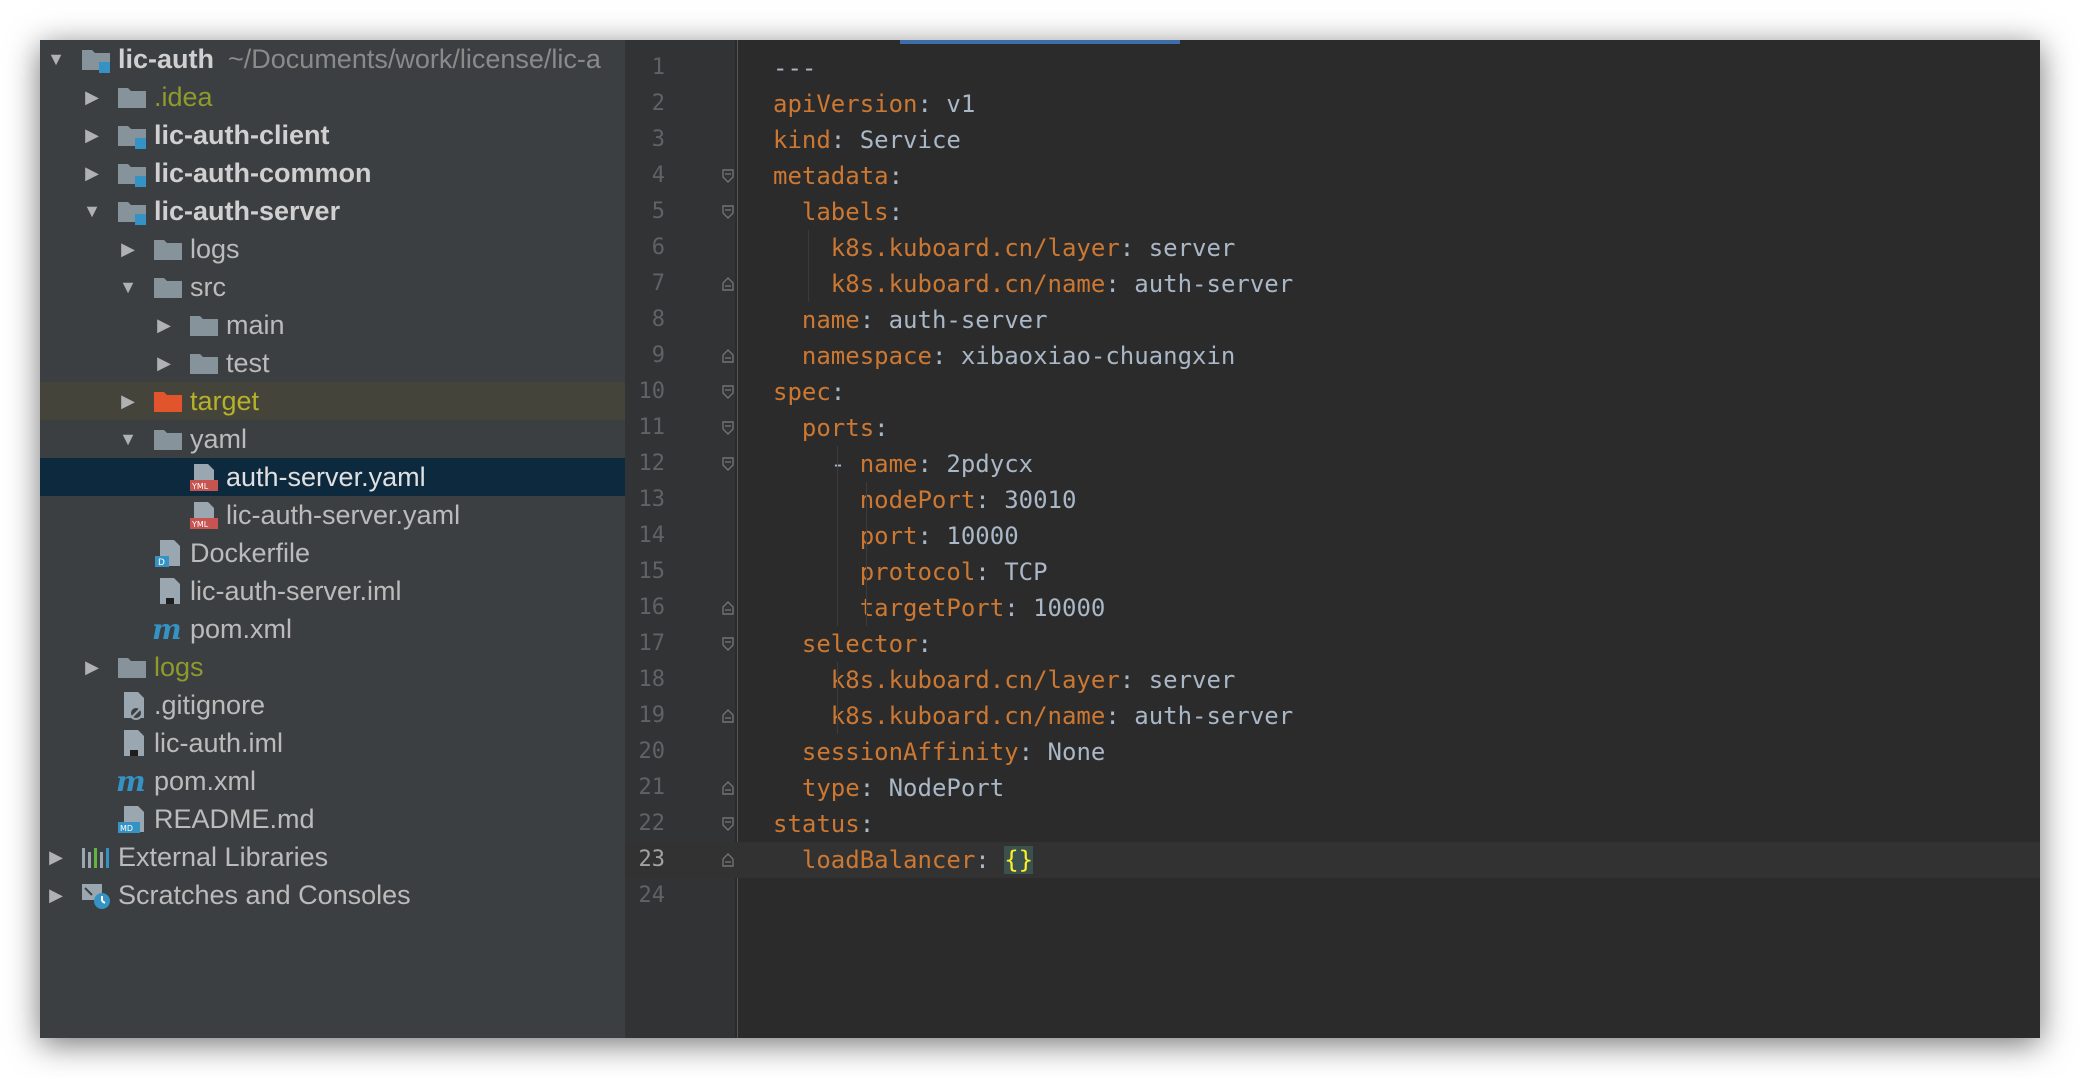  What do you see at coordinates (332, 705) in the screenshot?
I see `tree-item-gitignore: .gitignore` at bounding box center [332, 705].